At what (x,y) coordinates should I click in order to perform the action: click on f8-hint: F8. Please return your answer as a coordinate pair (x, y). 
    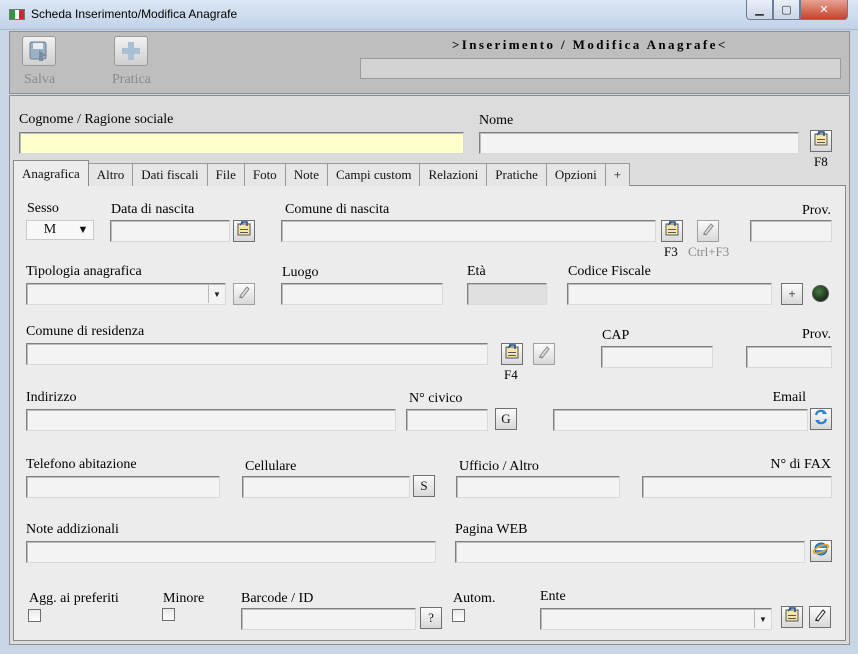
    Looking at the image, I should click on (821, 161).